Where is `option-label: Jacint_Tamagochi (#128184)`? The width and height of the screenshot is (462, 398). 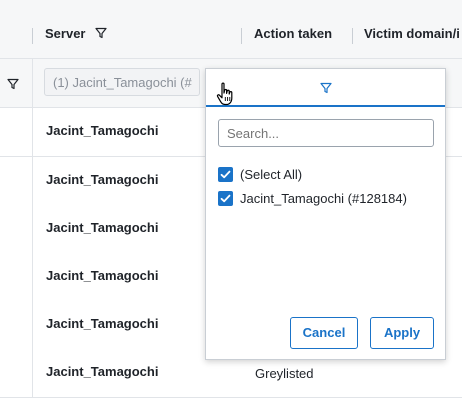 option-label: Jacint_Tamagochi (#128184) is located at coordinates (323, 198).